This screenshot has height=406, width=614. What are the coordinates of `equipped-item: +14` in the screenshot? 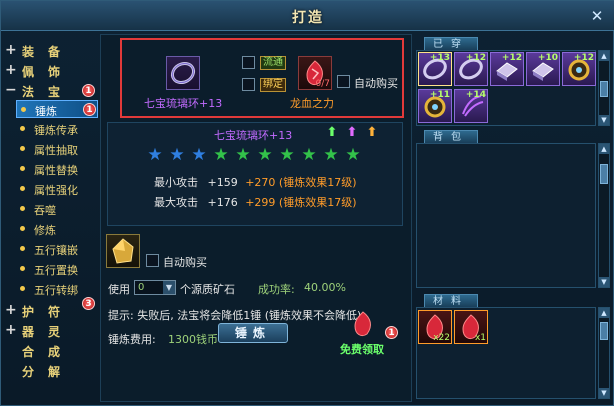 It's located at (471, 106).